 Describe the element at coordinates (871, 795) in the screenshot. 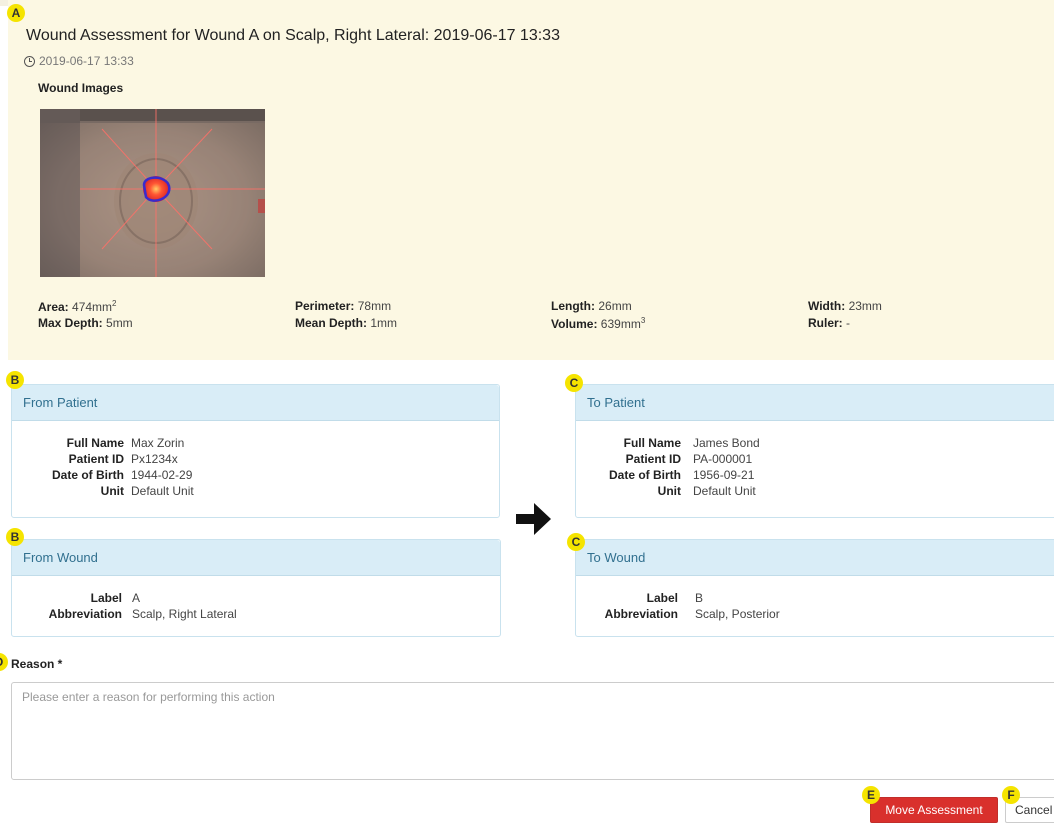

I see `marker-e: E` at that location.